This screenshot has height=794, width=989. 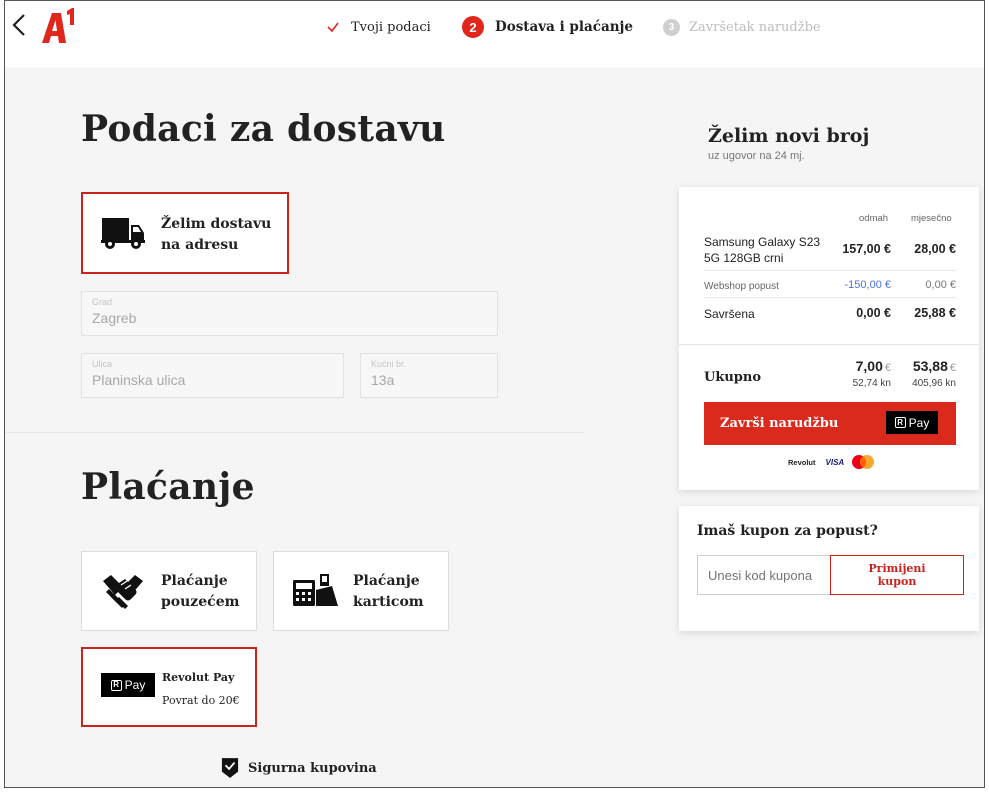 What do you see at coordinates (168, 487) in the screenshot?
I see `payment-title: Plaćanje` at bounding box center [168, 487].